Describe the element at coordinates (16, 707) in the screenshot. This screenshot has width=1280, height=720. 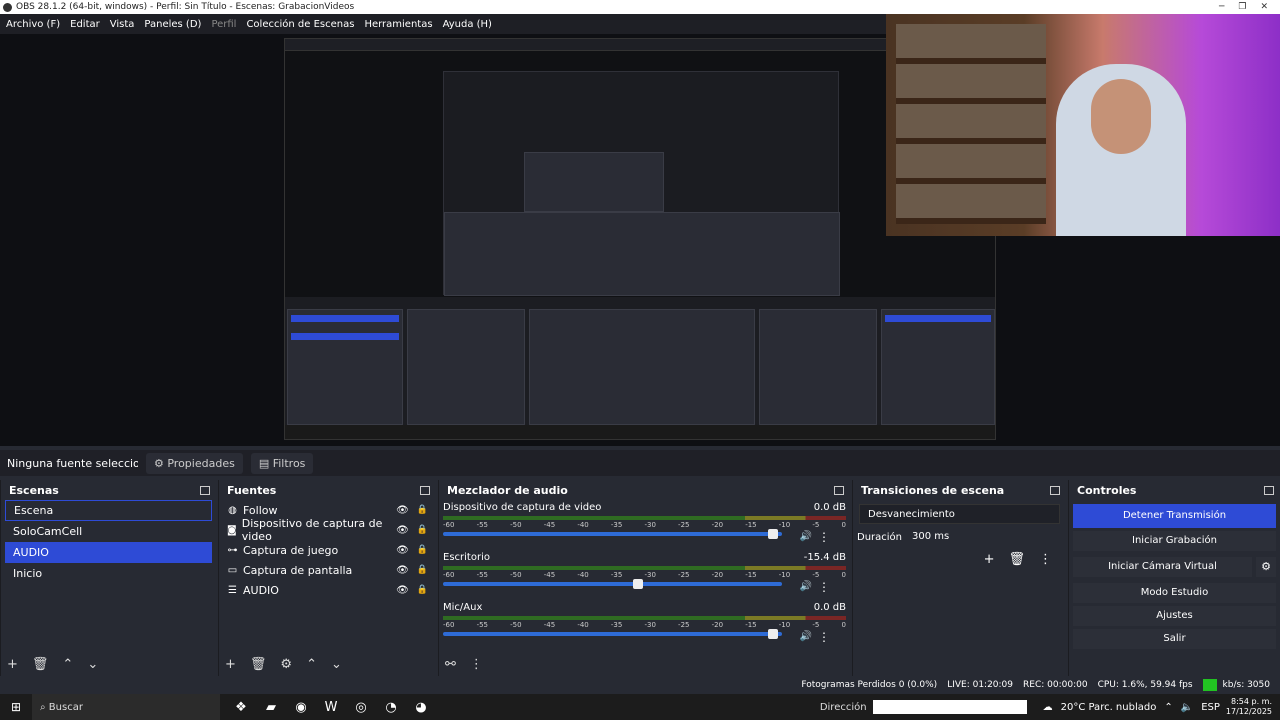
I see `windows-start-icon: ⊞` at that location.